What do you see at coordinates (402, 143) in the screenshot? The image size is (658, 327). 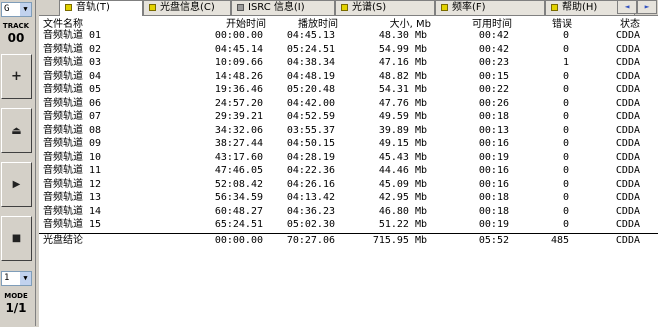 I see `track-size: 49.15 Mb` at bounding box center [402, 143].